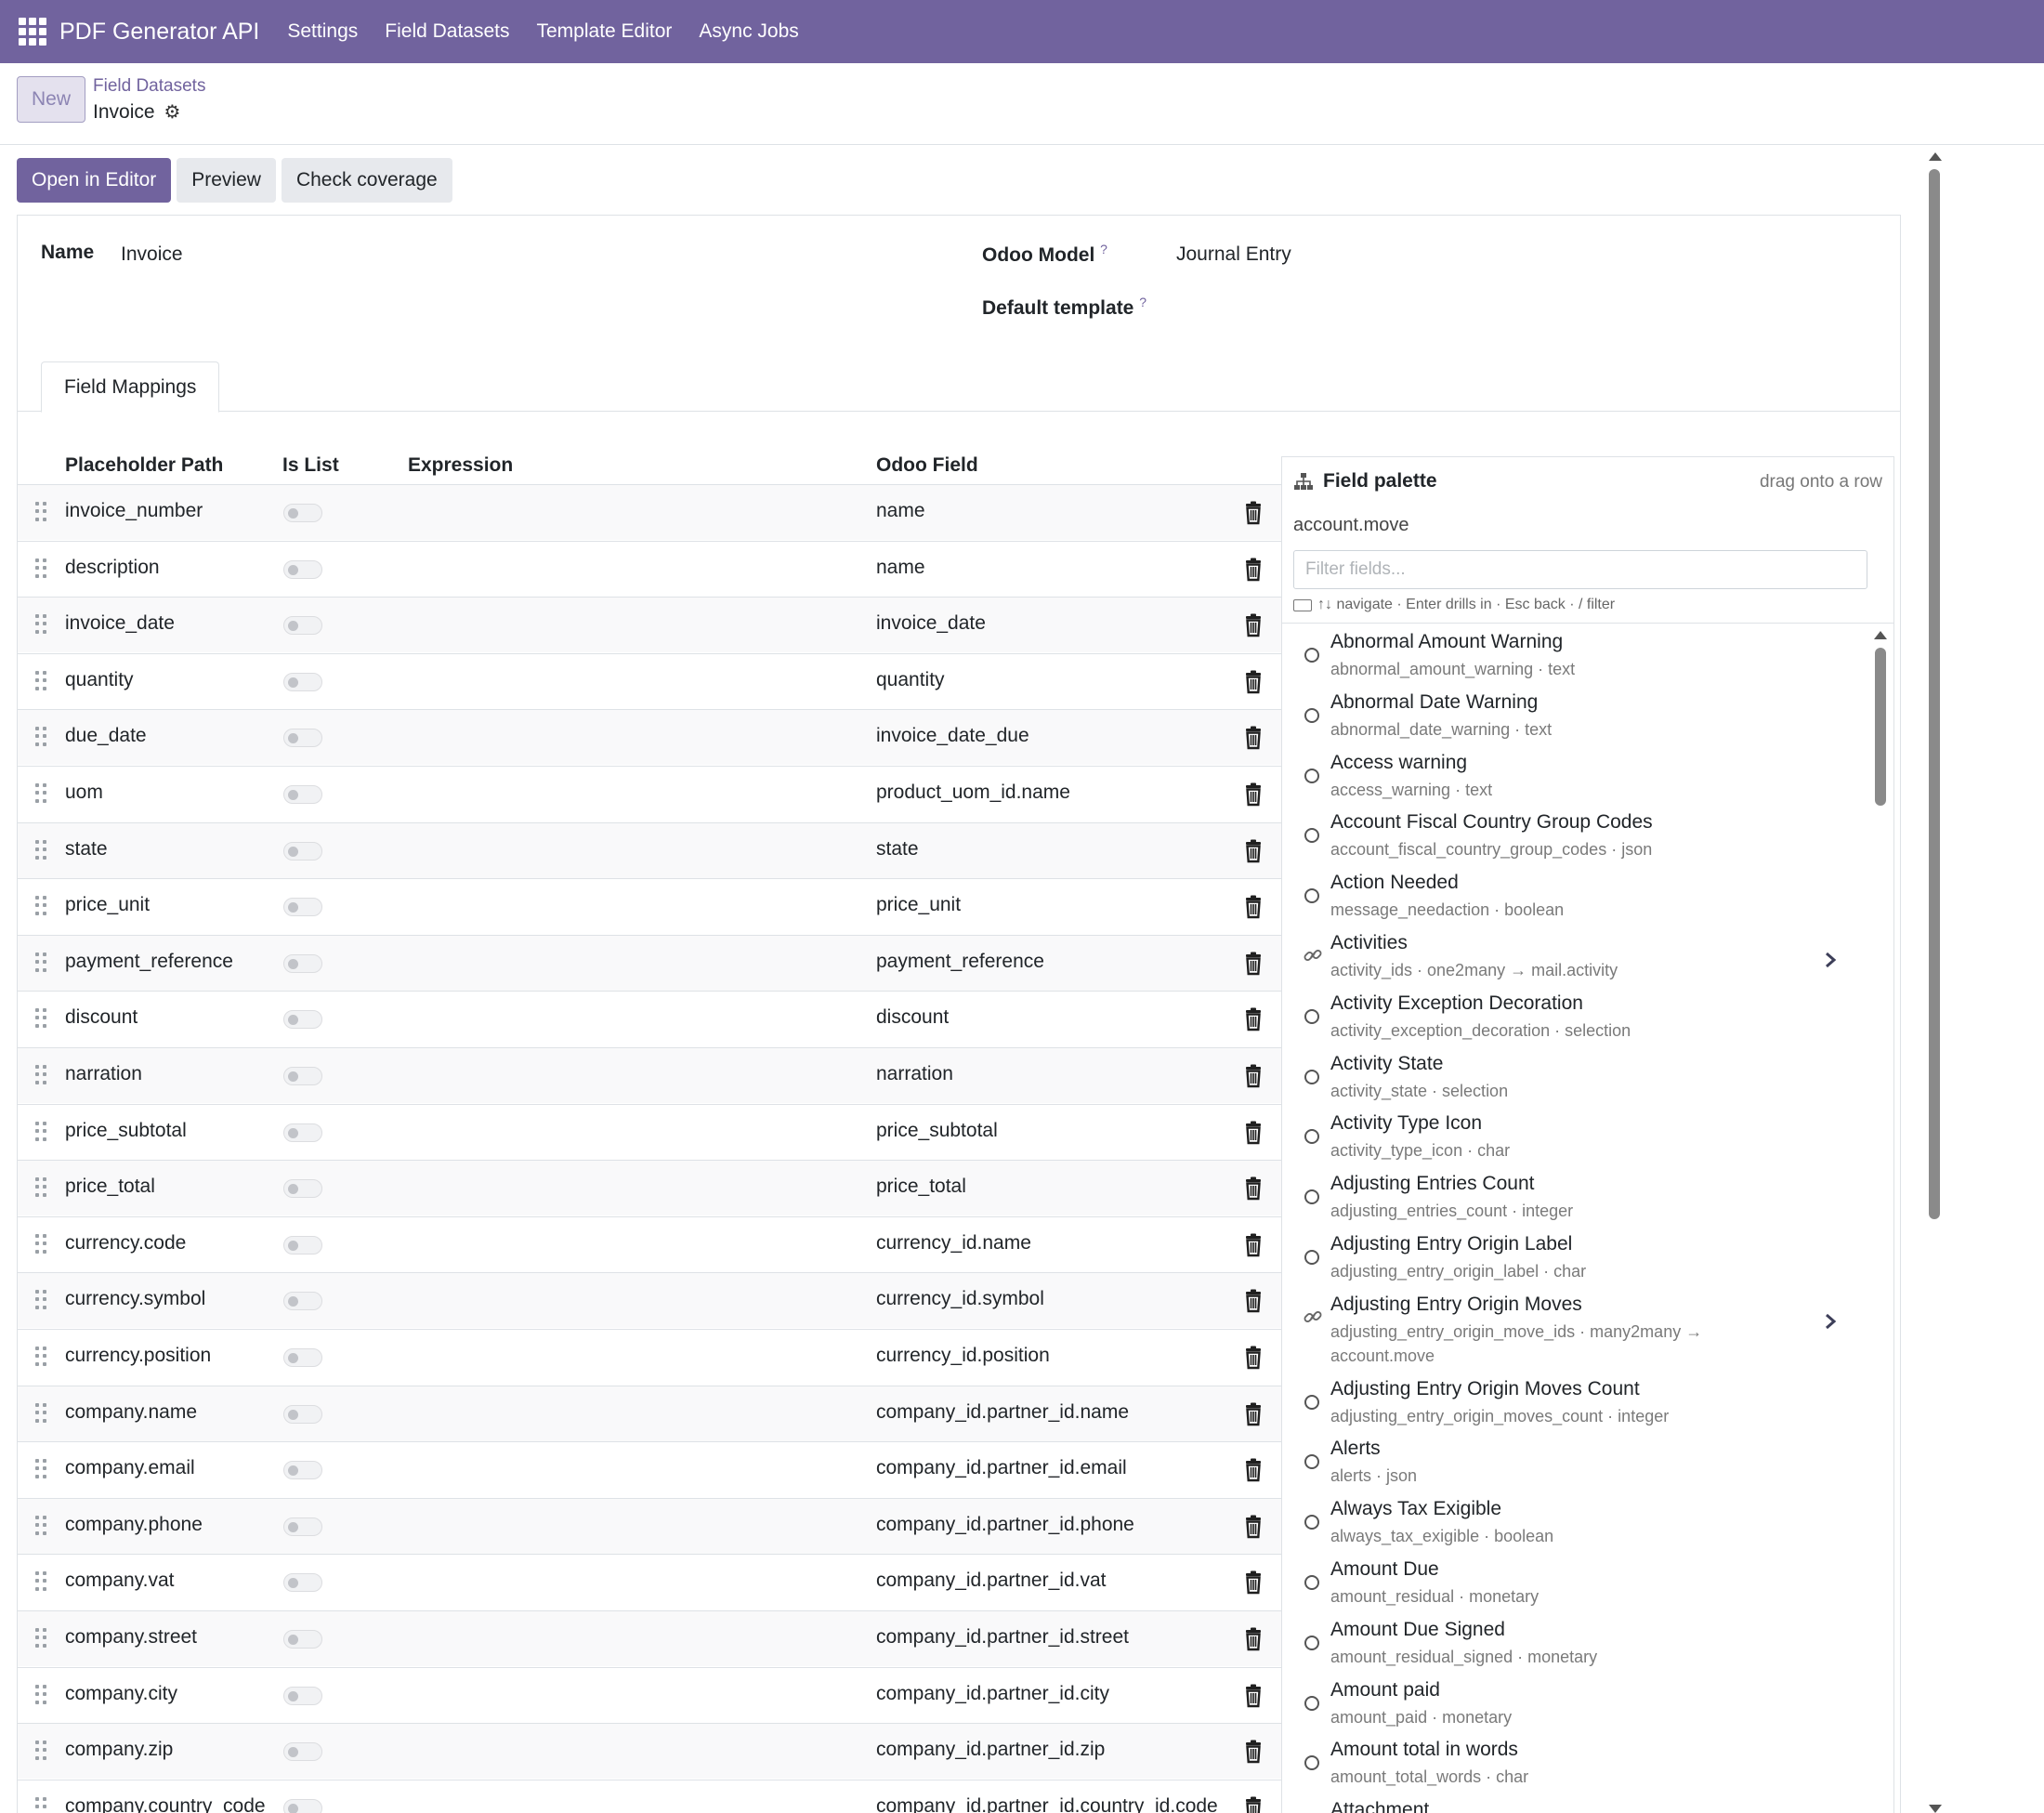 The image size is (2044, 1813). I want to click on column-header-odoo-field: Odoo Field, so click(927, 465).